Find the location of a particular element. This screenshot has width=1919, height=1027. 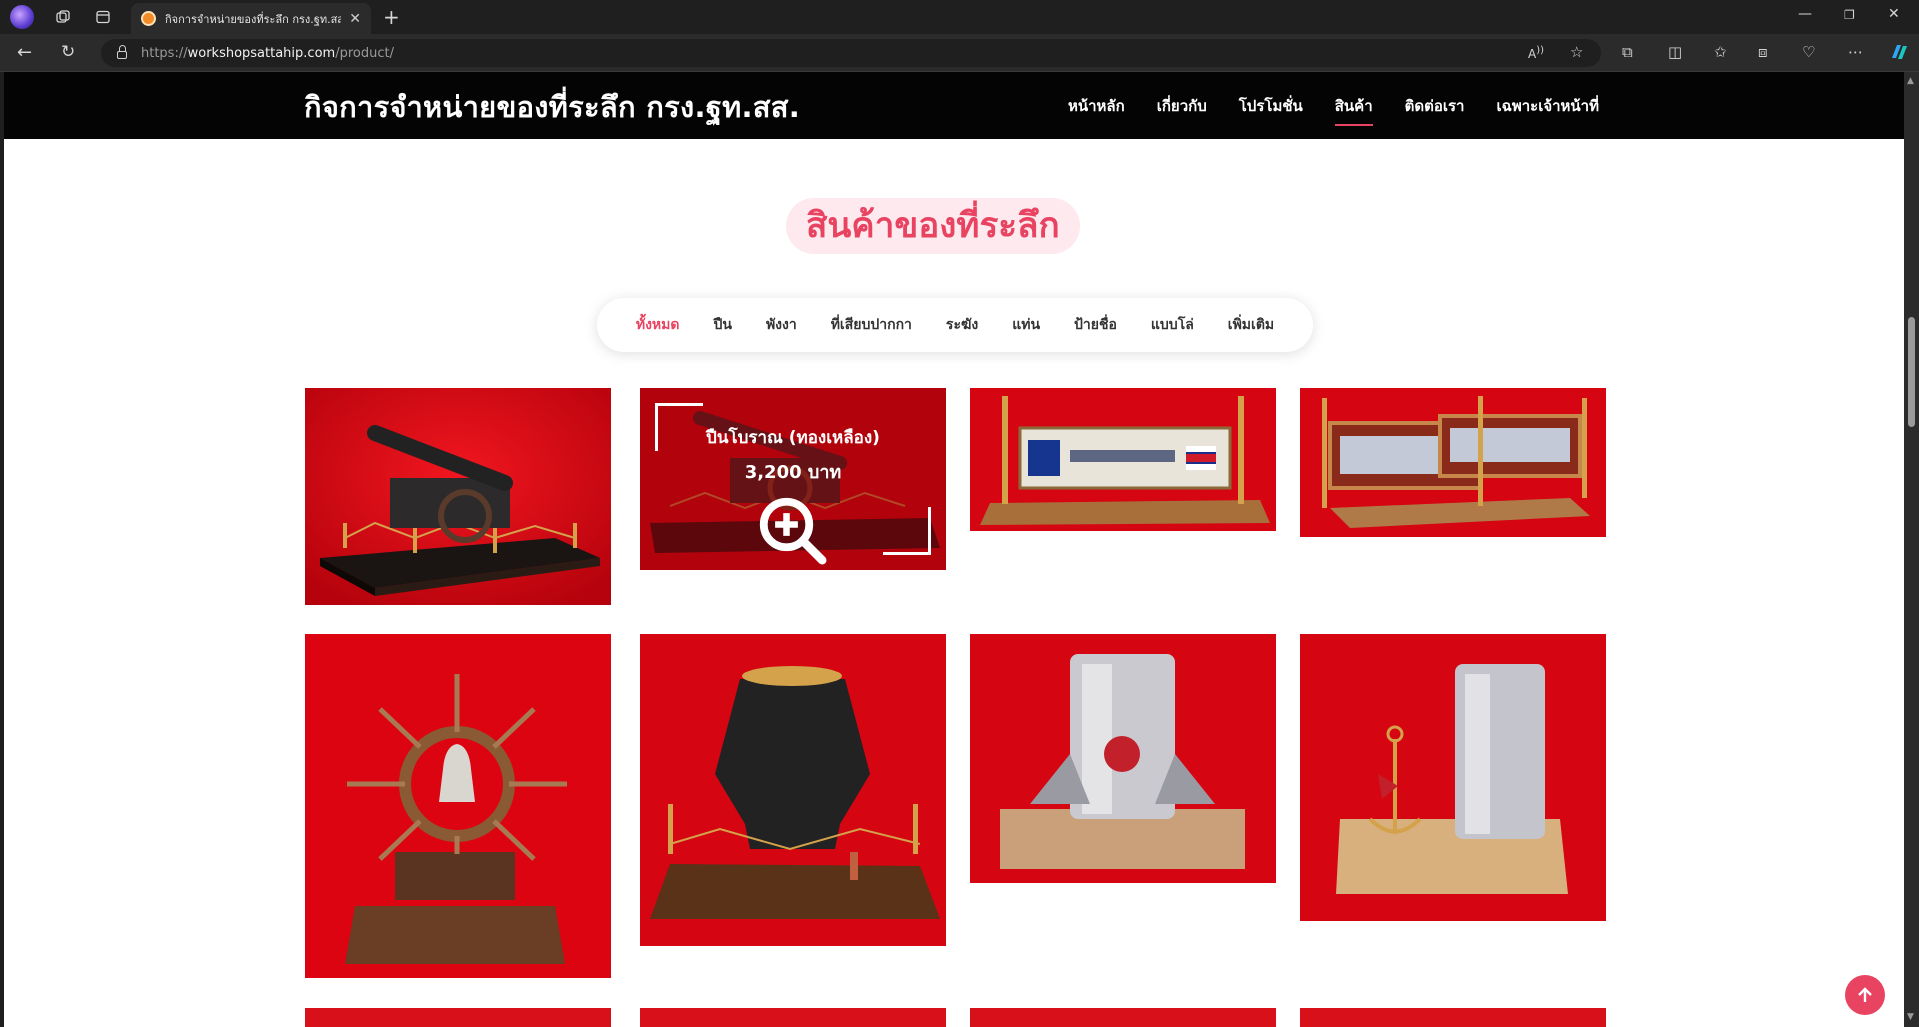

product-card-steel-cup-emblem is located at coordinates (1123, 758).